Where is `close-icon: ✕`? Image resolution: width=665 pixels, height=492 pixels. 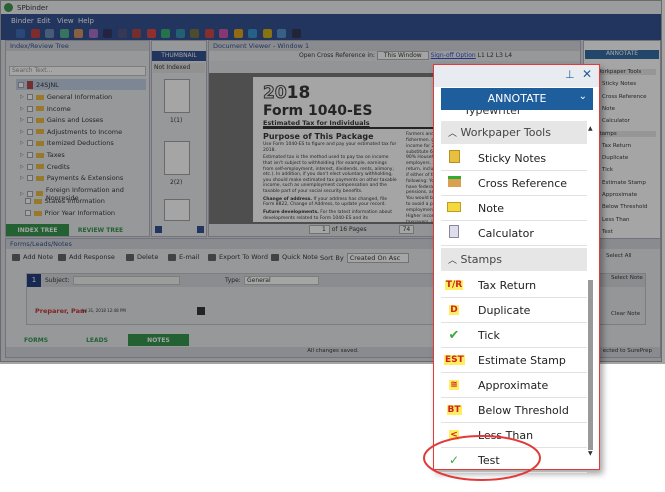 close-icon: ✕ is located at coordinates (587, 74).